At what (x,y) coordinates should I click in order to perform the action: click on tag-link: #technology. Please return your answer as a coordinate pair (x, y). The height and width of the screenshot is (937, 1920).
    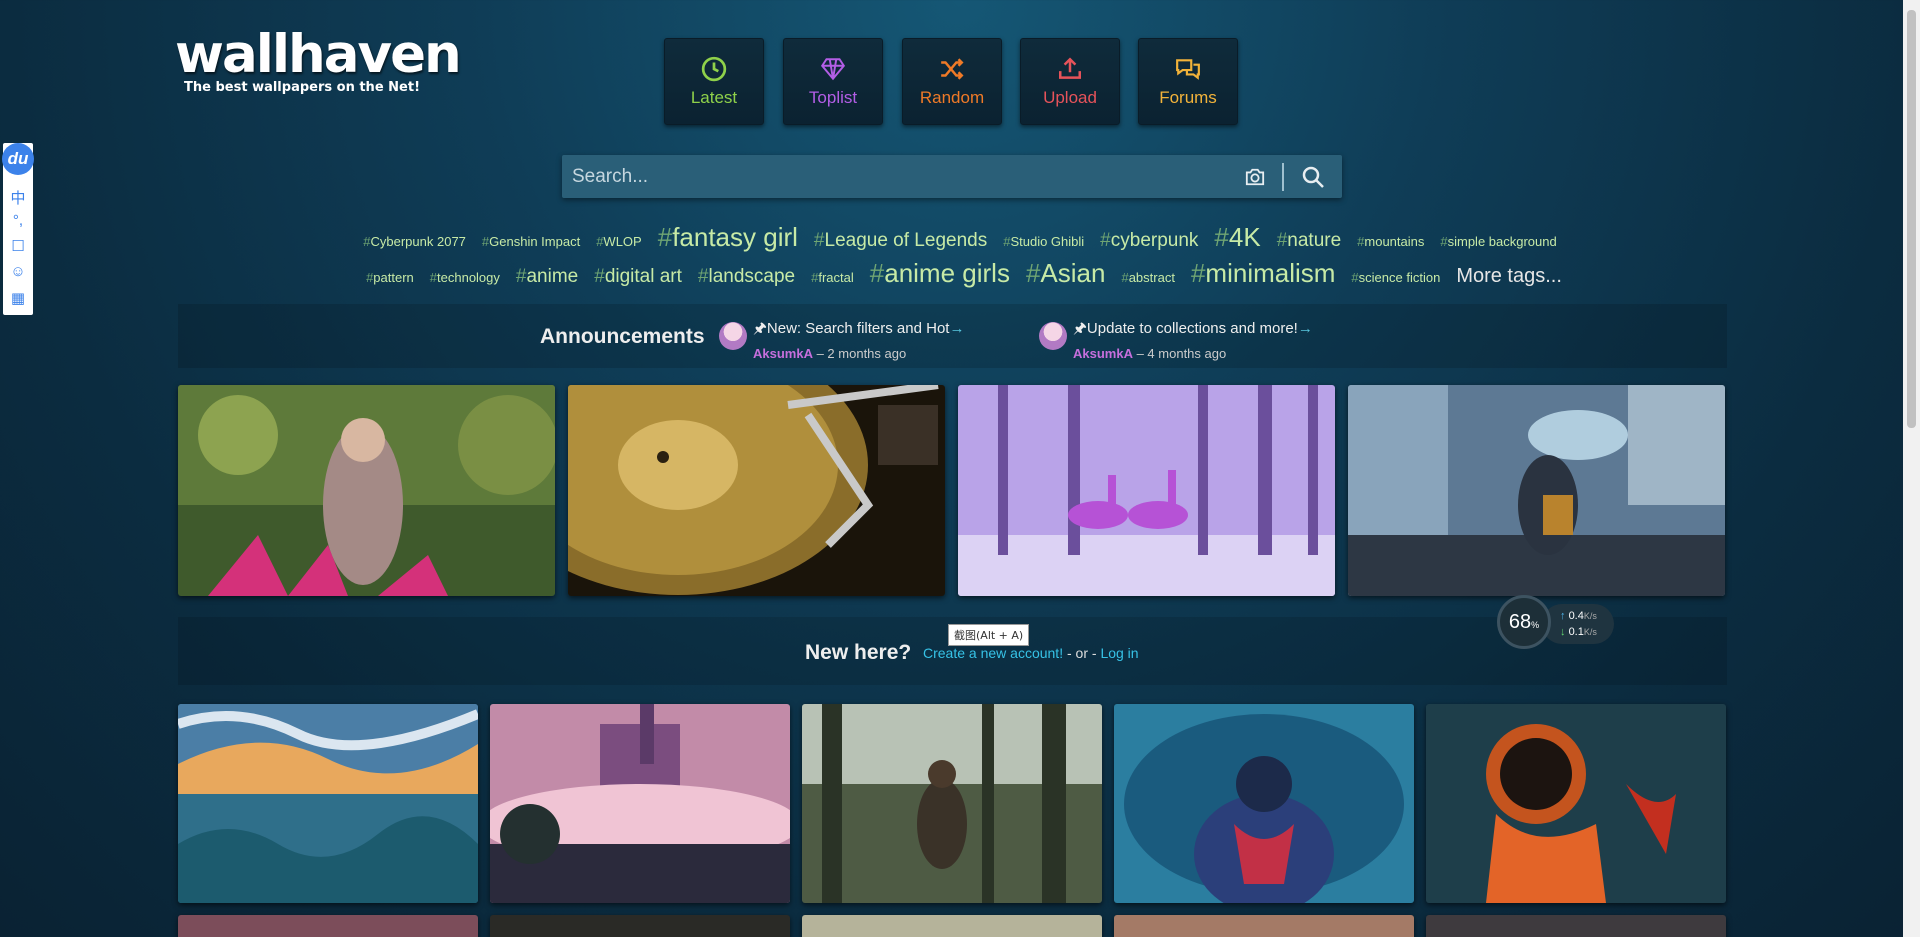
    Looking at the image, I should click on (465, 277).